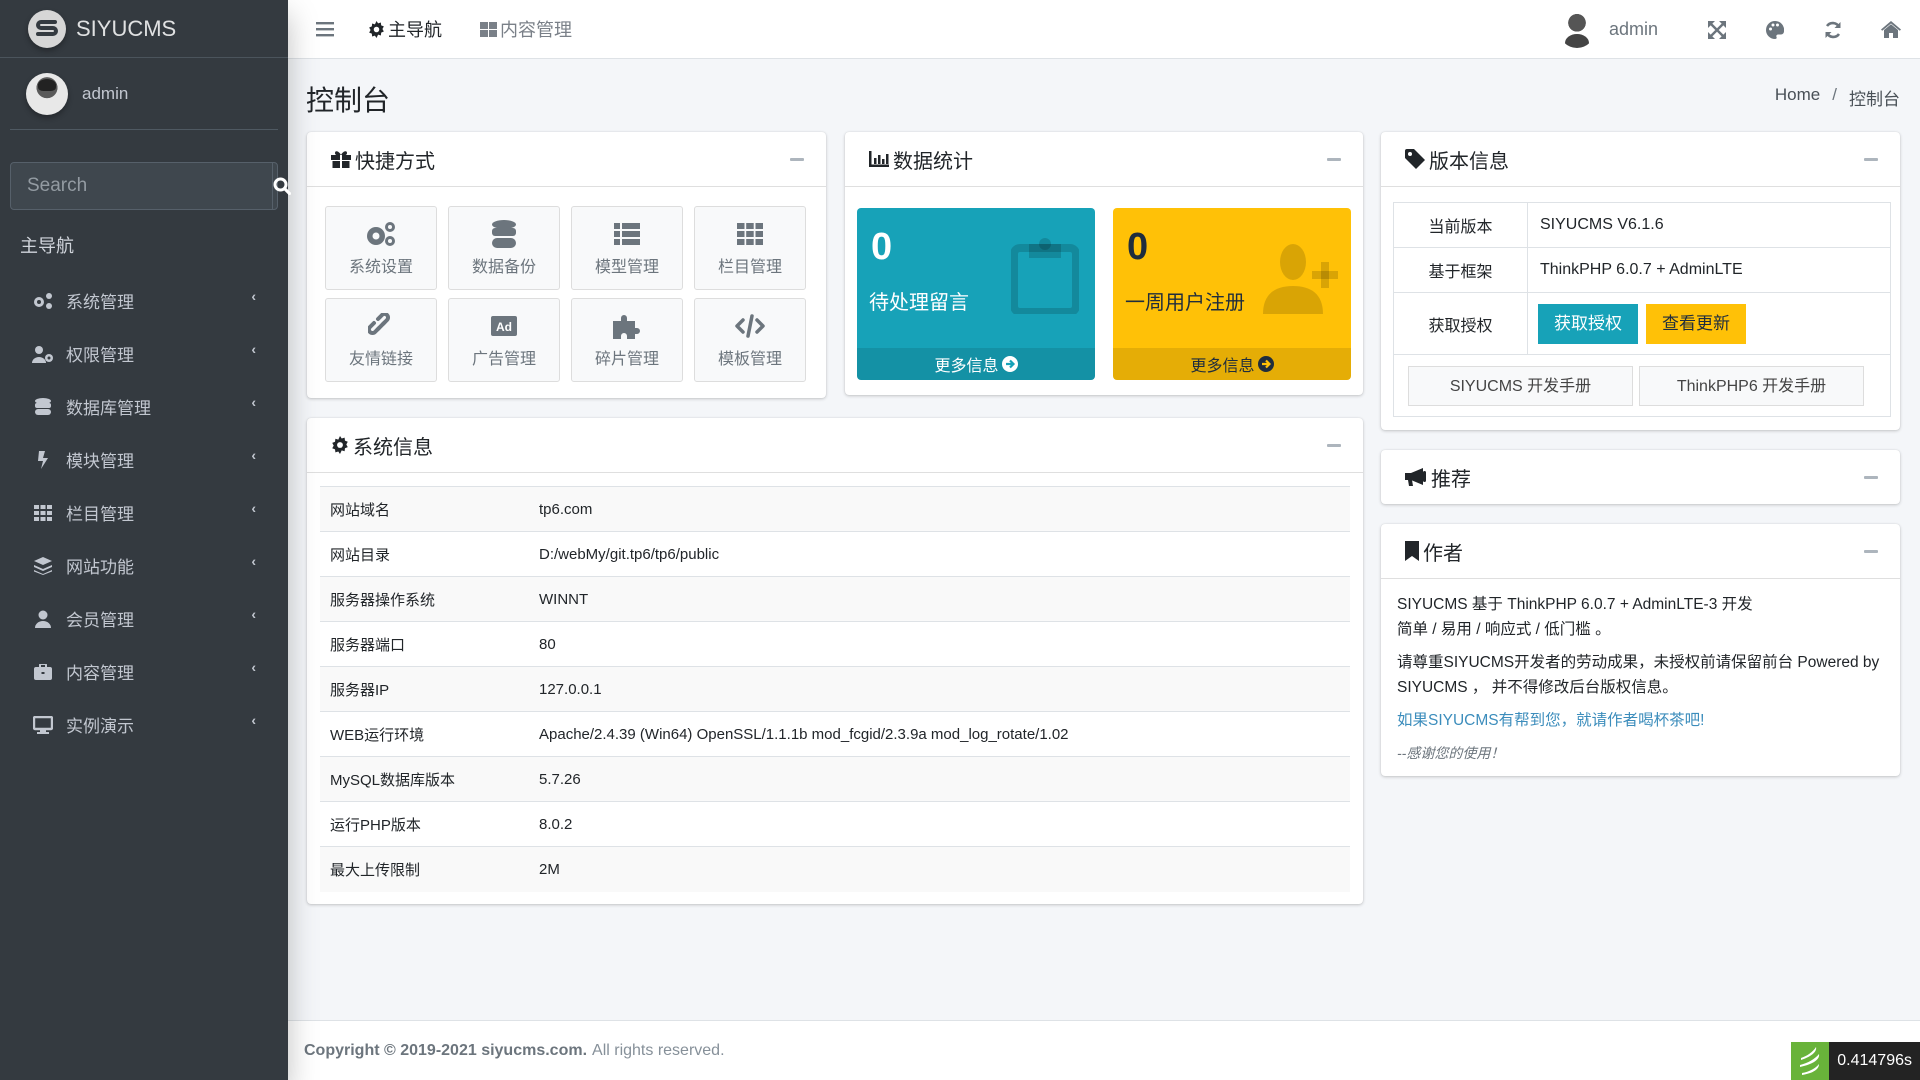 Image resolution: width=1920 pixels, height=1080 pixels. Describe the element at coordinates (749, 359) in the screenshot. I see `shortcut-label: 模板管理` at that location.